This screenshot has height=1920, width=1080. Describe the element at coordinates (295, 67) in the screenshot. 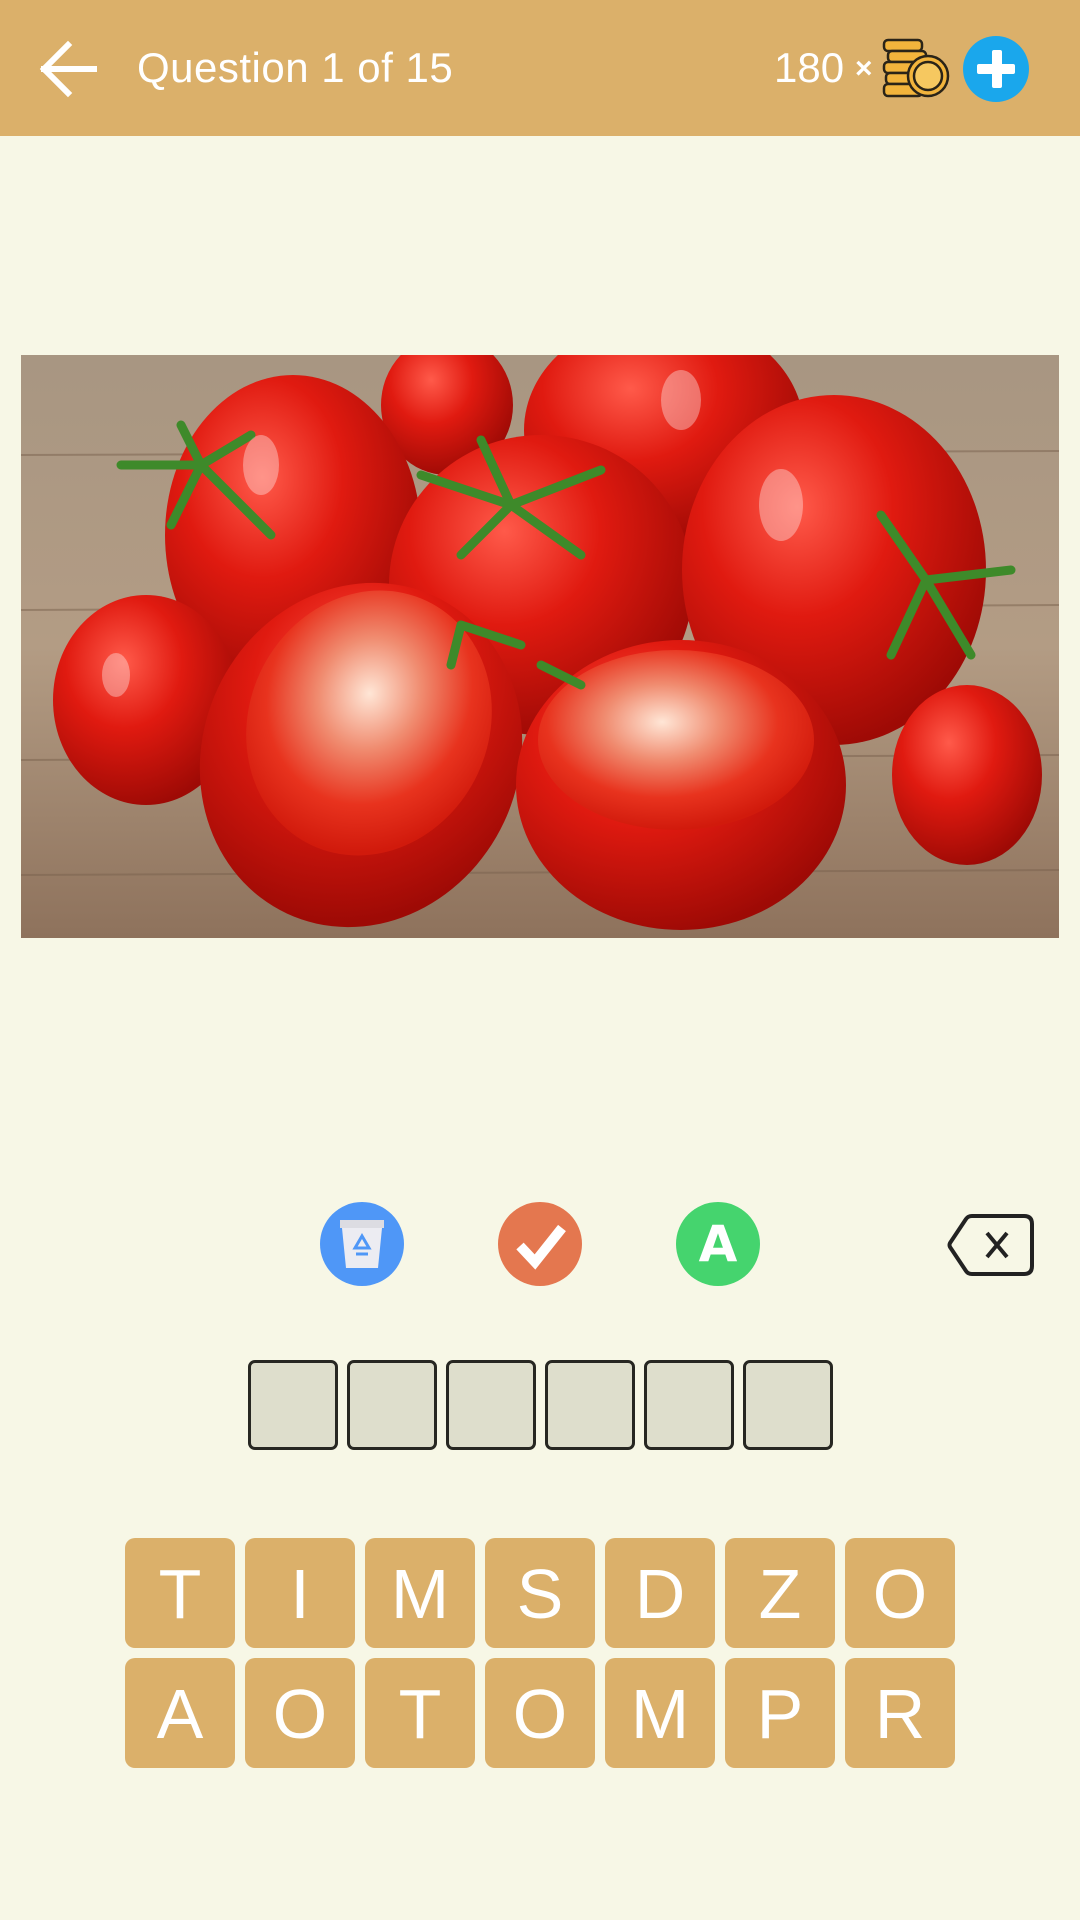

I see `question-progress-title: Question 1 of 15` at that location.